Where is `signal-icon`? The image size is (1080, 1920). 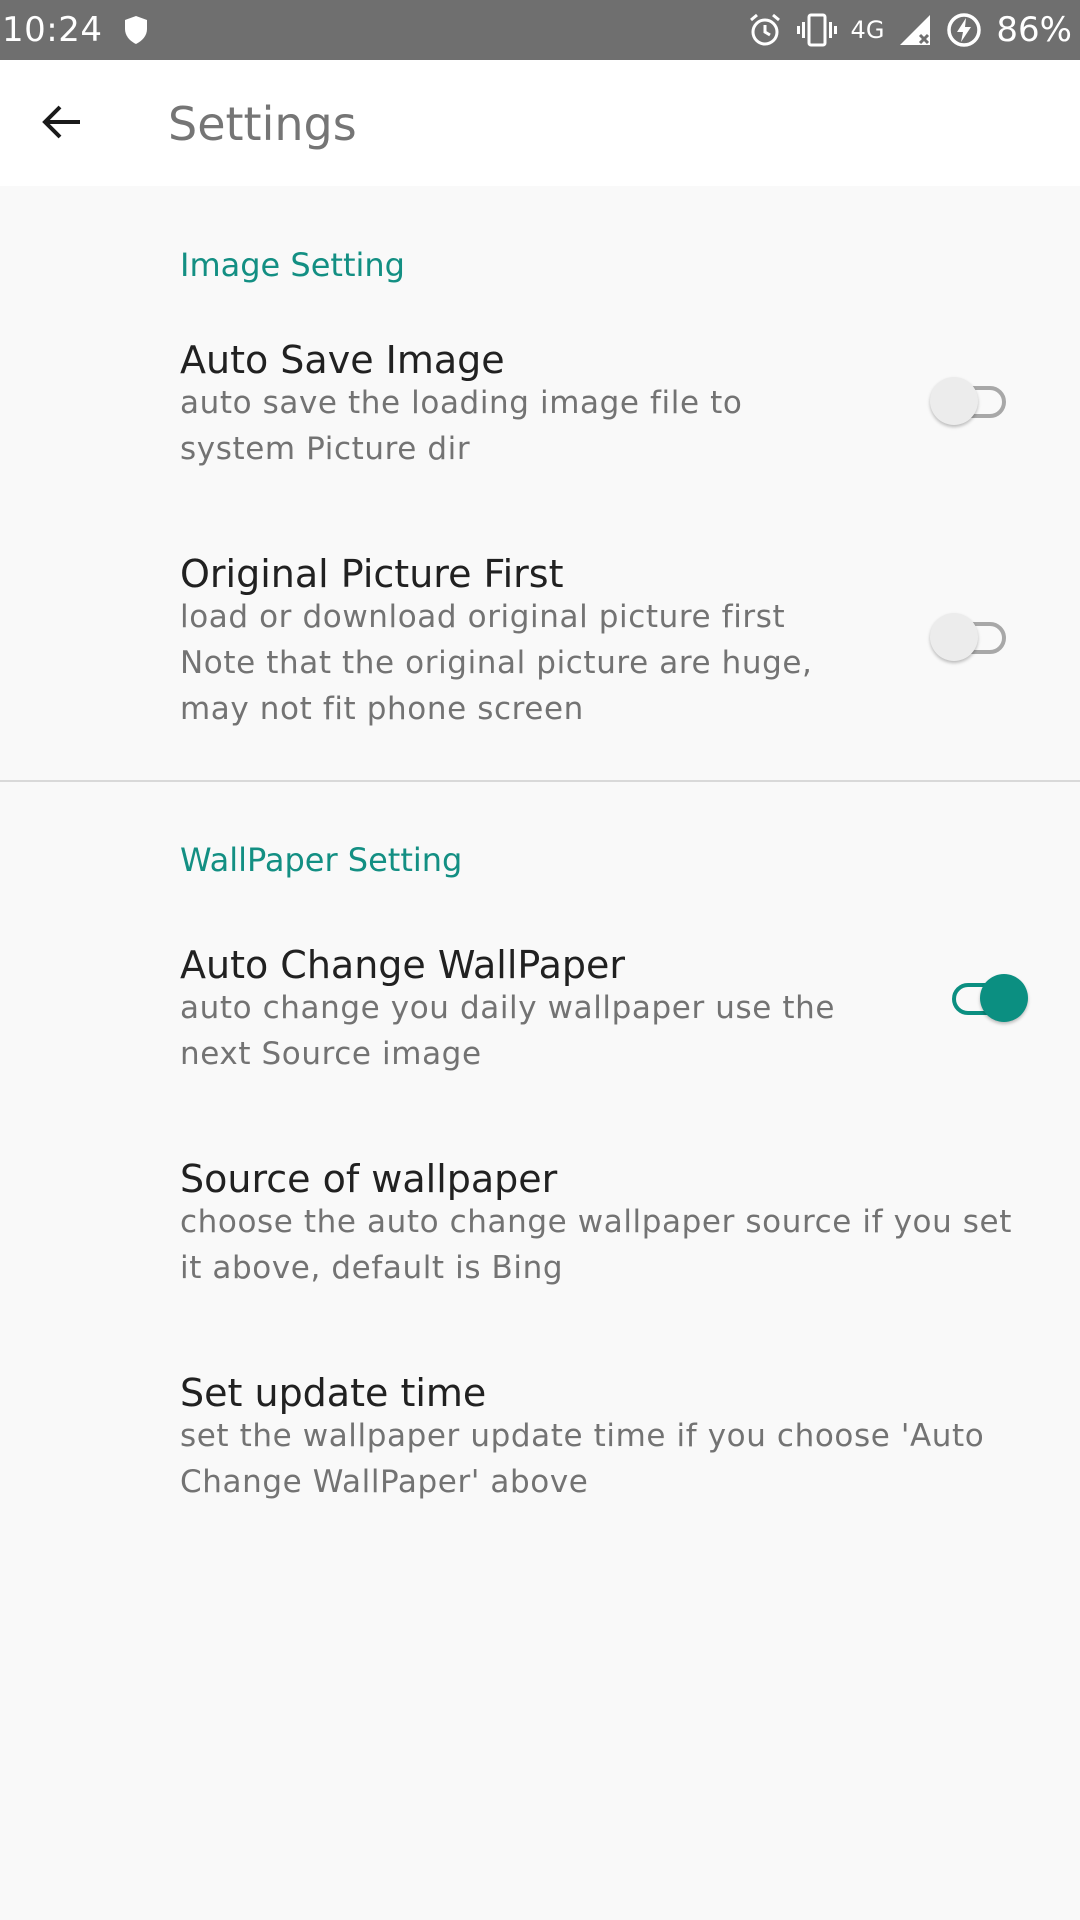
signal-icon is located at coordinates (915, 30).